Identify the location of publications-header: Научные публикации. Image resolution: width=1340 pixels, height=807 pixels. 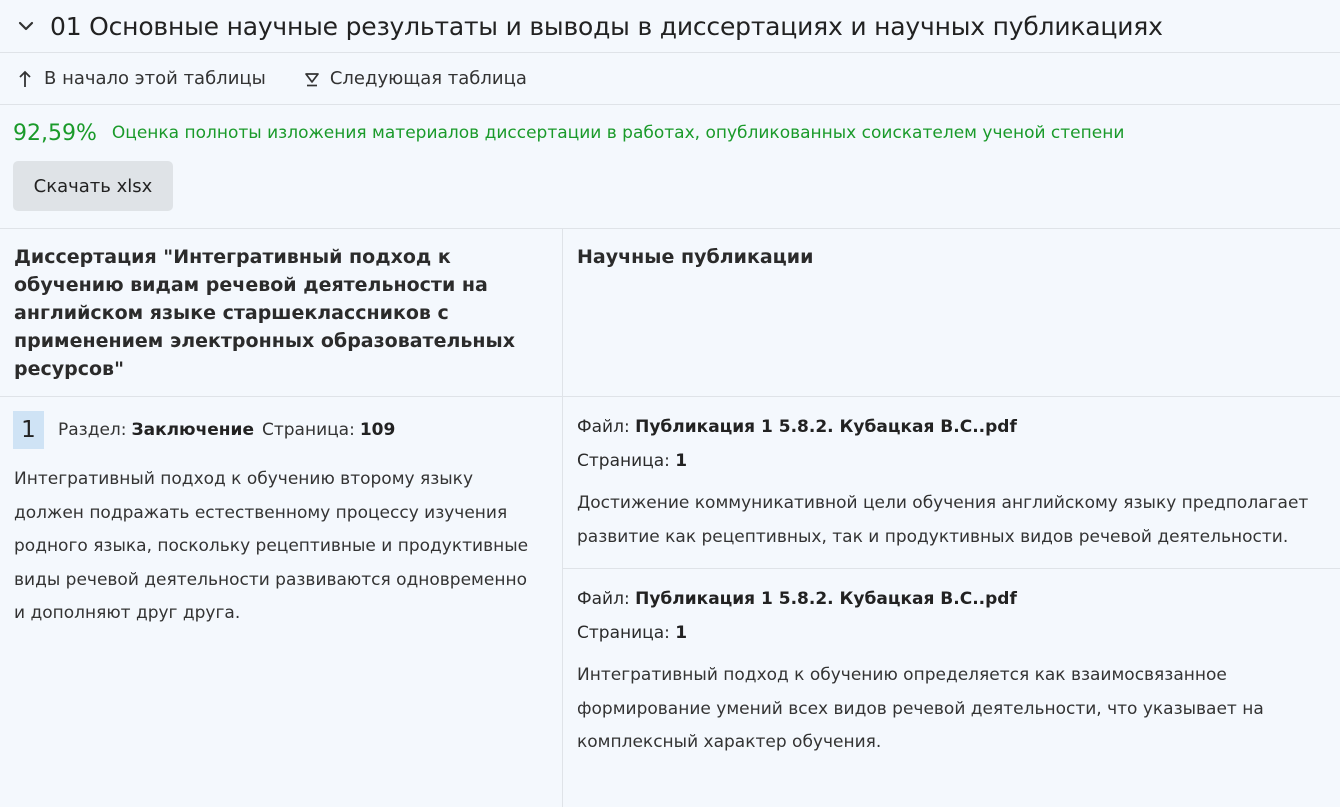
(695, 257).